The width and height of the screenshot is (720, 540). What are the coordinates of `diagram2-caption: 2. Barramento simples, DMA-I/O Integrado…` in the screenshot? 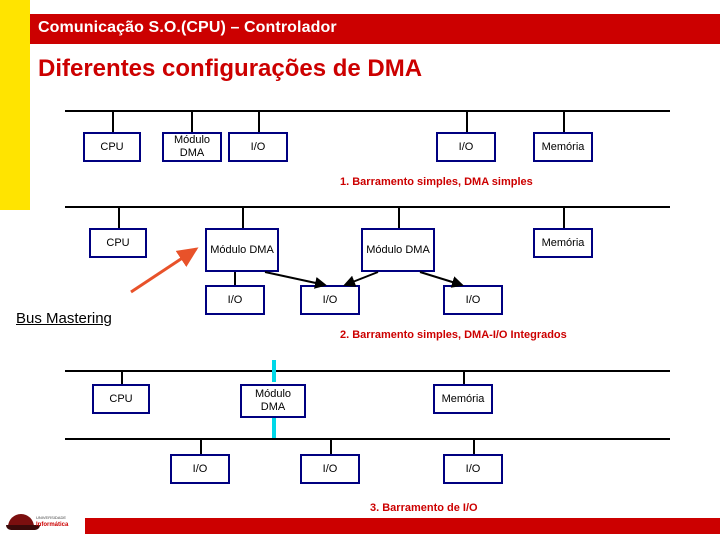 It's located at (453, 335).